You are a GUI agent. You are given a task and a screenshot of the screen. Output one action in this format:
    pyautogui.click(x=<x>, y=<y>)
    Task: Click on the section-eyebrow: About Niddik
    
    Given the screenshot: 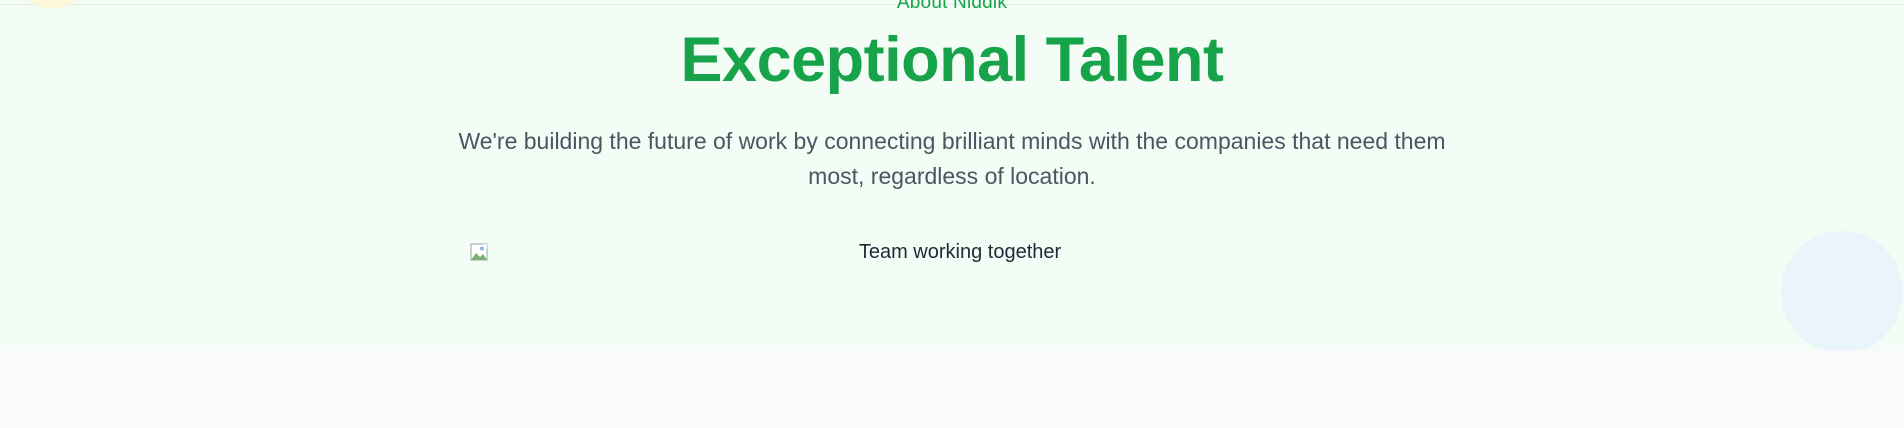 What is the action you would take?
    pyautogui.click(x=952, y=6)
    